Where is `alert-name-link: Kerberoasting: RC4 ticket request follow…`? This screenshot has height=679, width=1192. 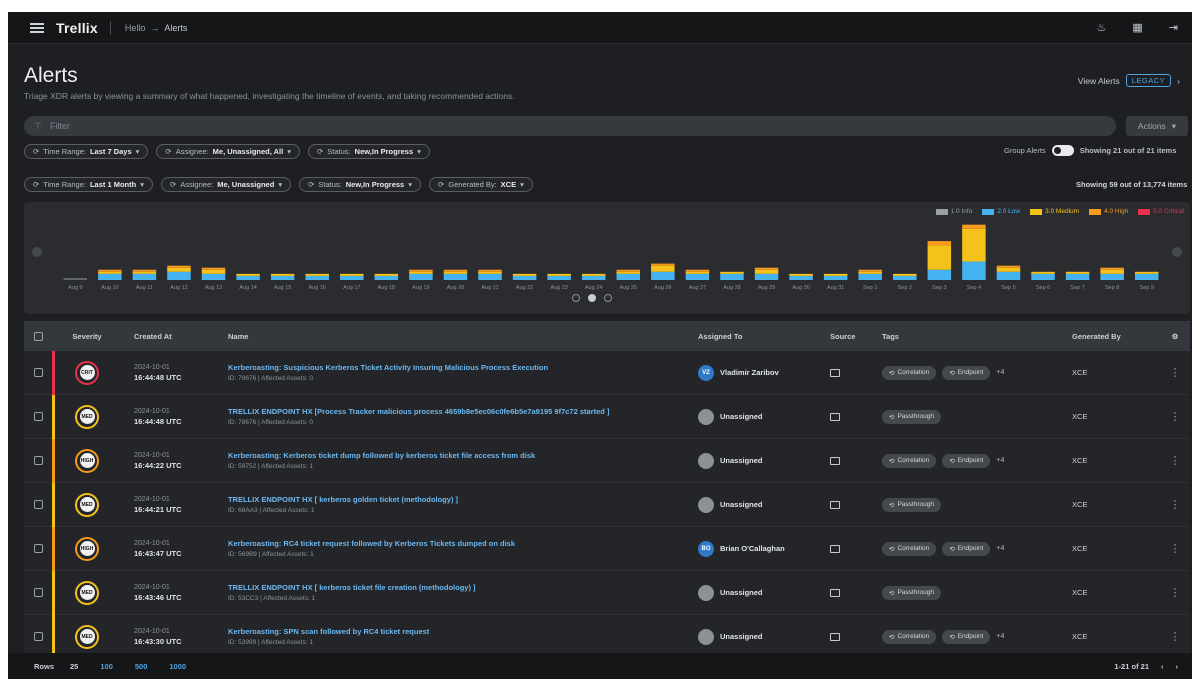
alert-name-link: Kerberoasting: RC4 ticket request follow… is located at coordinates (456, 543).